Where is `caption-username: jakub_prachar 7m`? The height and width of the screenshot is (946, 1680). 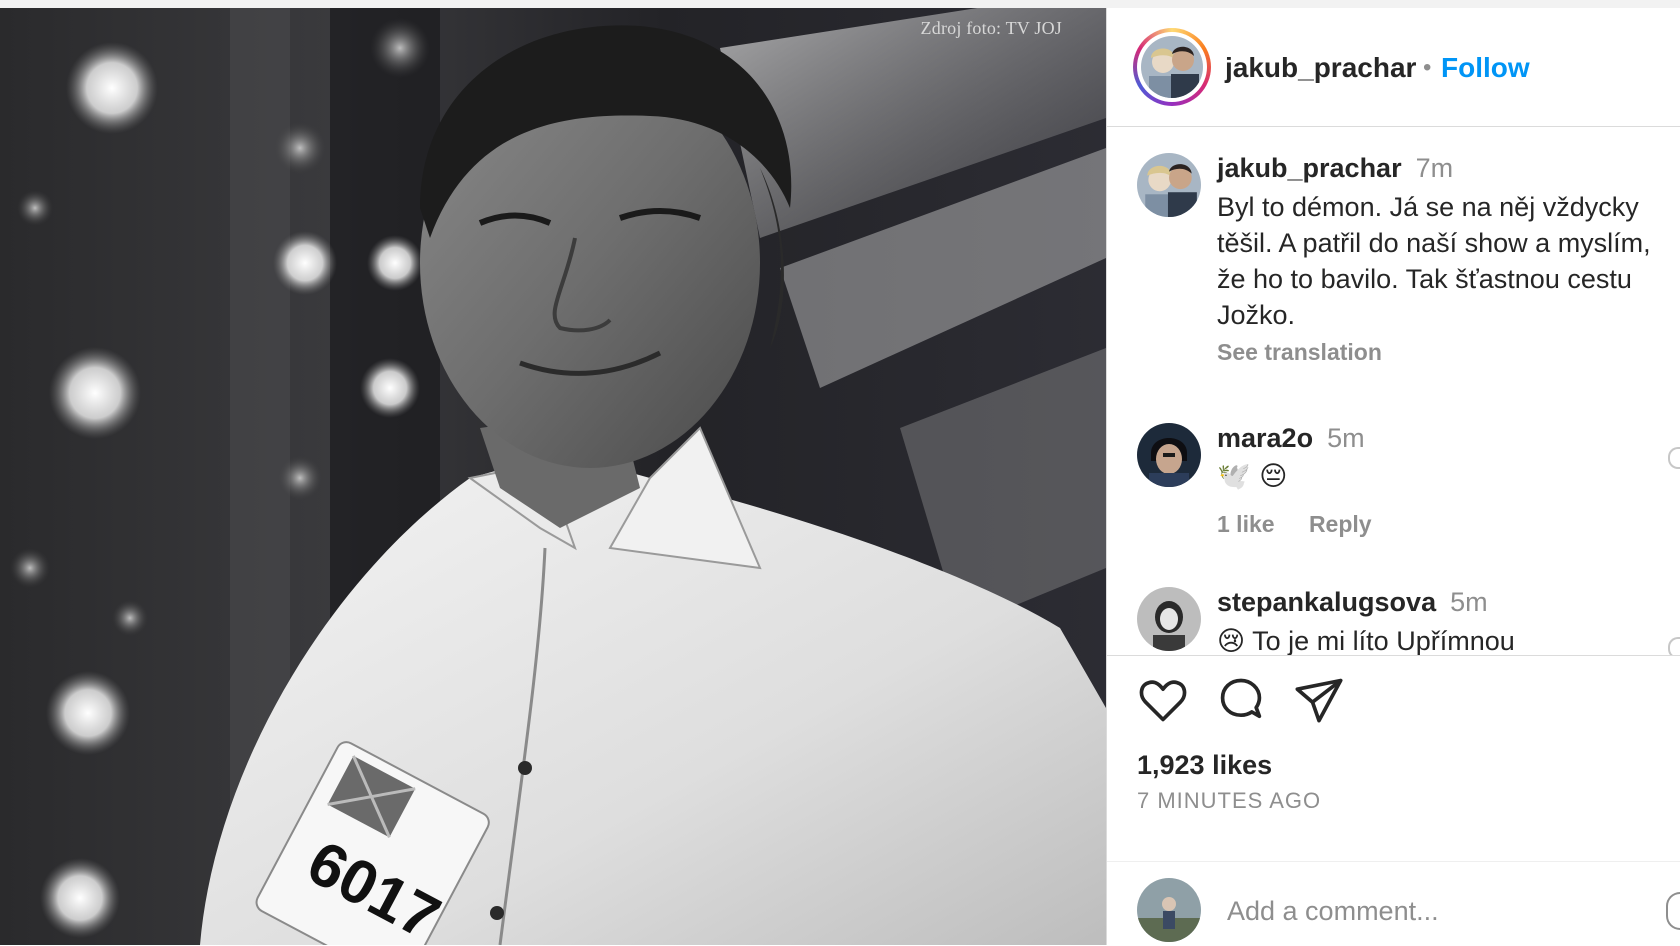 caption-username: jakub_prachar 7m is located at coordinates (1335, 168).